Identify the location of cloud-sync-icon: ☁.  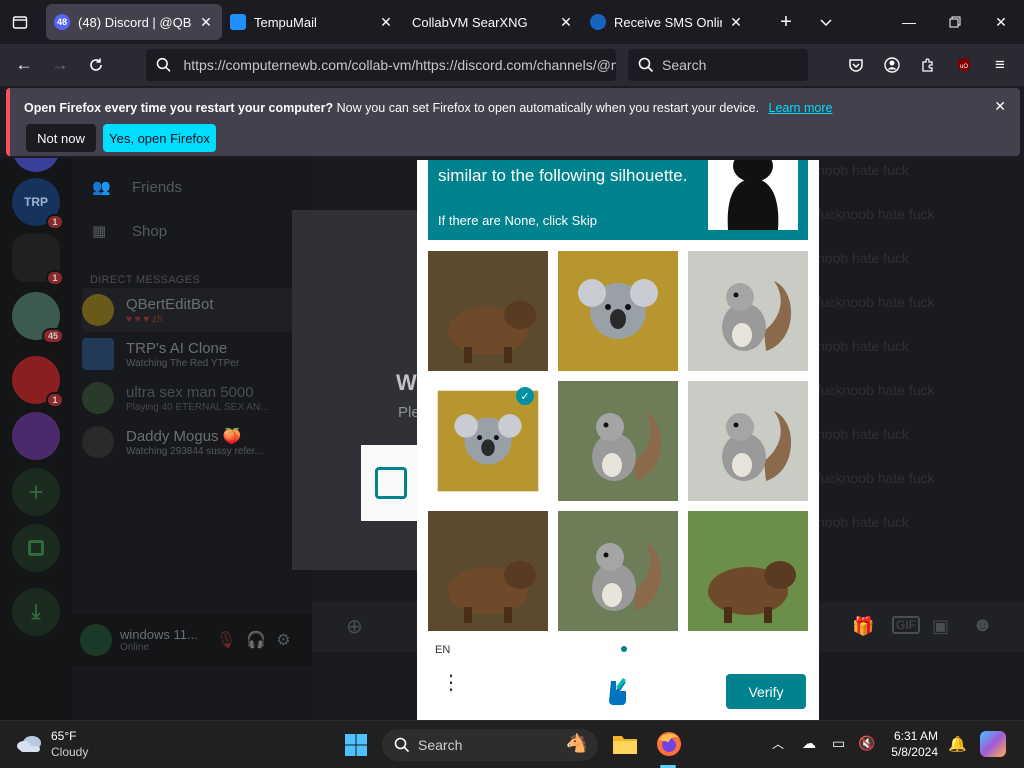
(809, 743).